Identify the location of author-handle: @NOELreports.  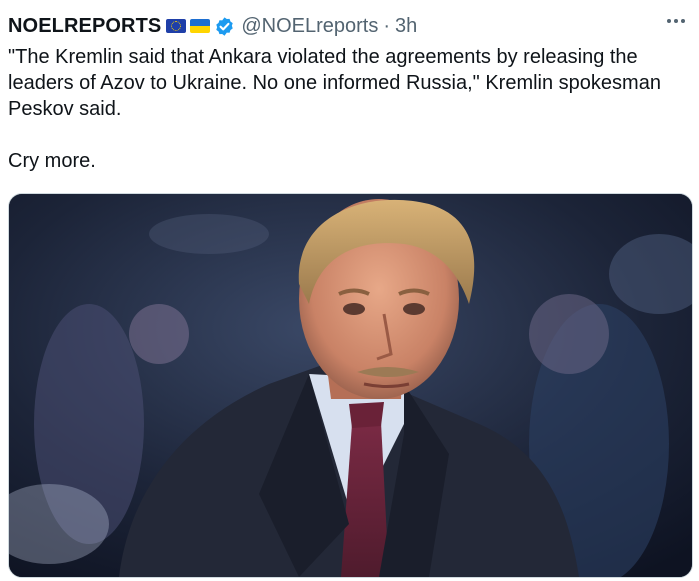
(309, 26).